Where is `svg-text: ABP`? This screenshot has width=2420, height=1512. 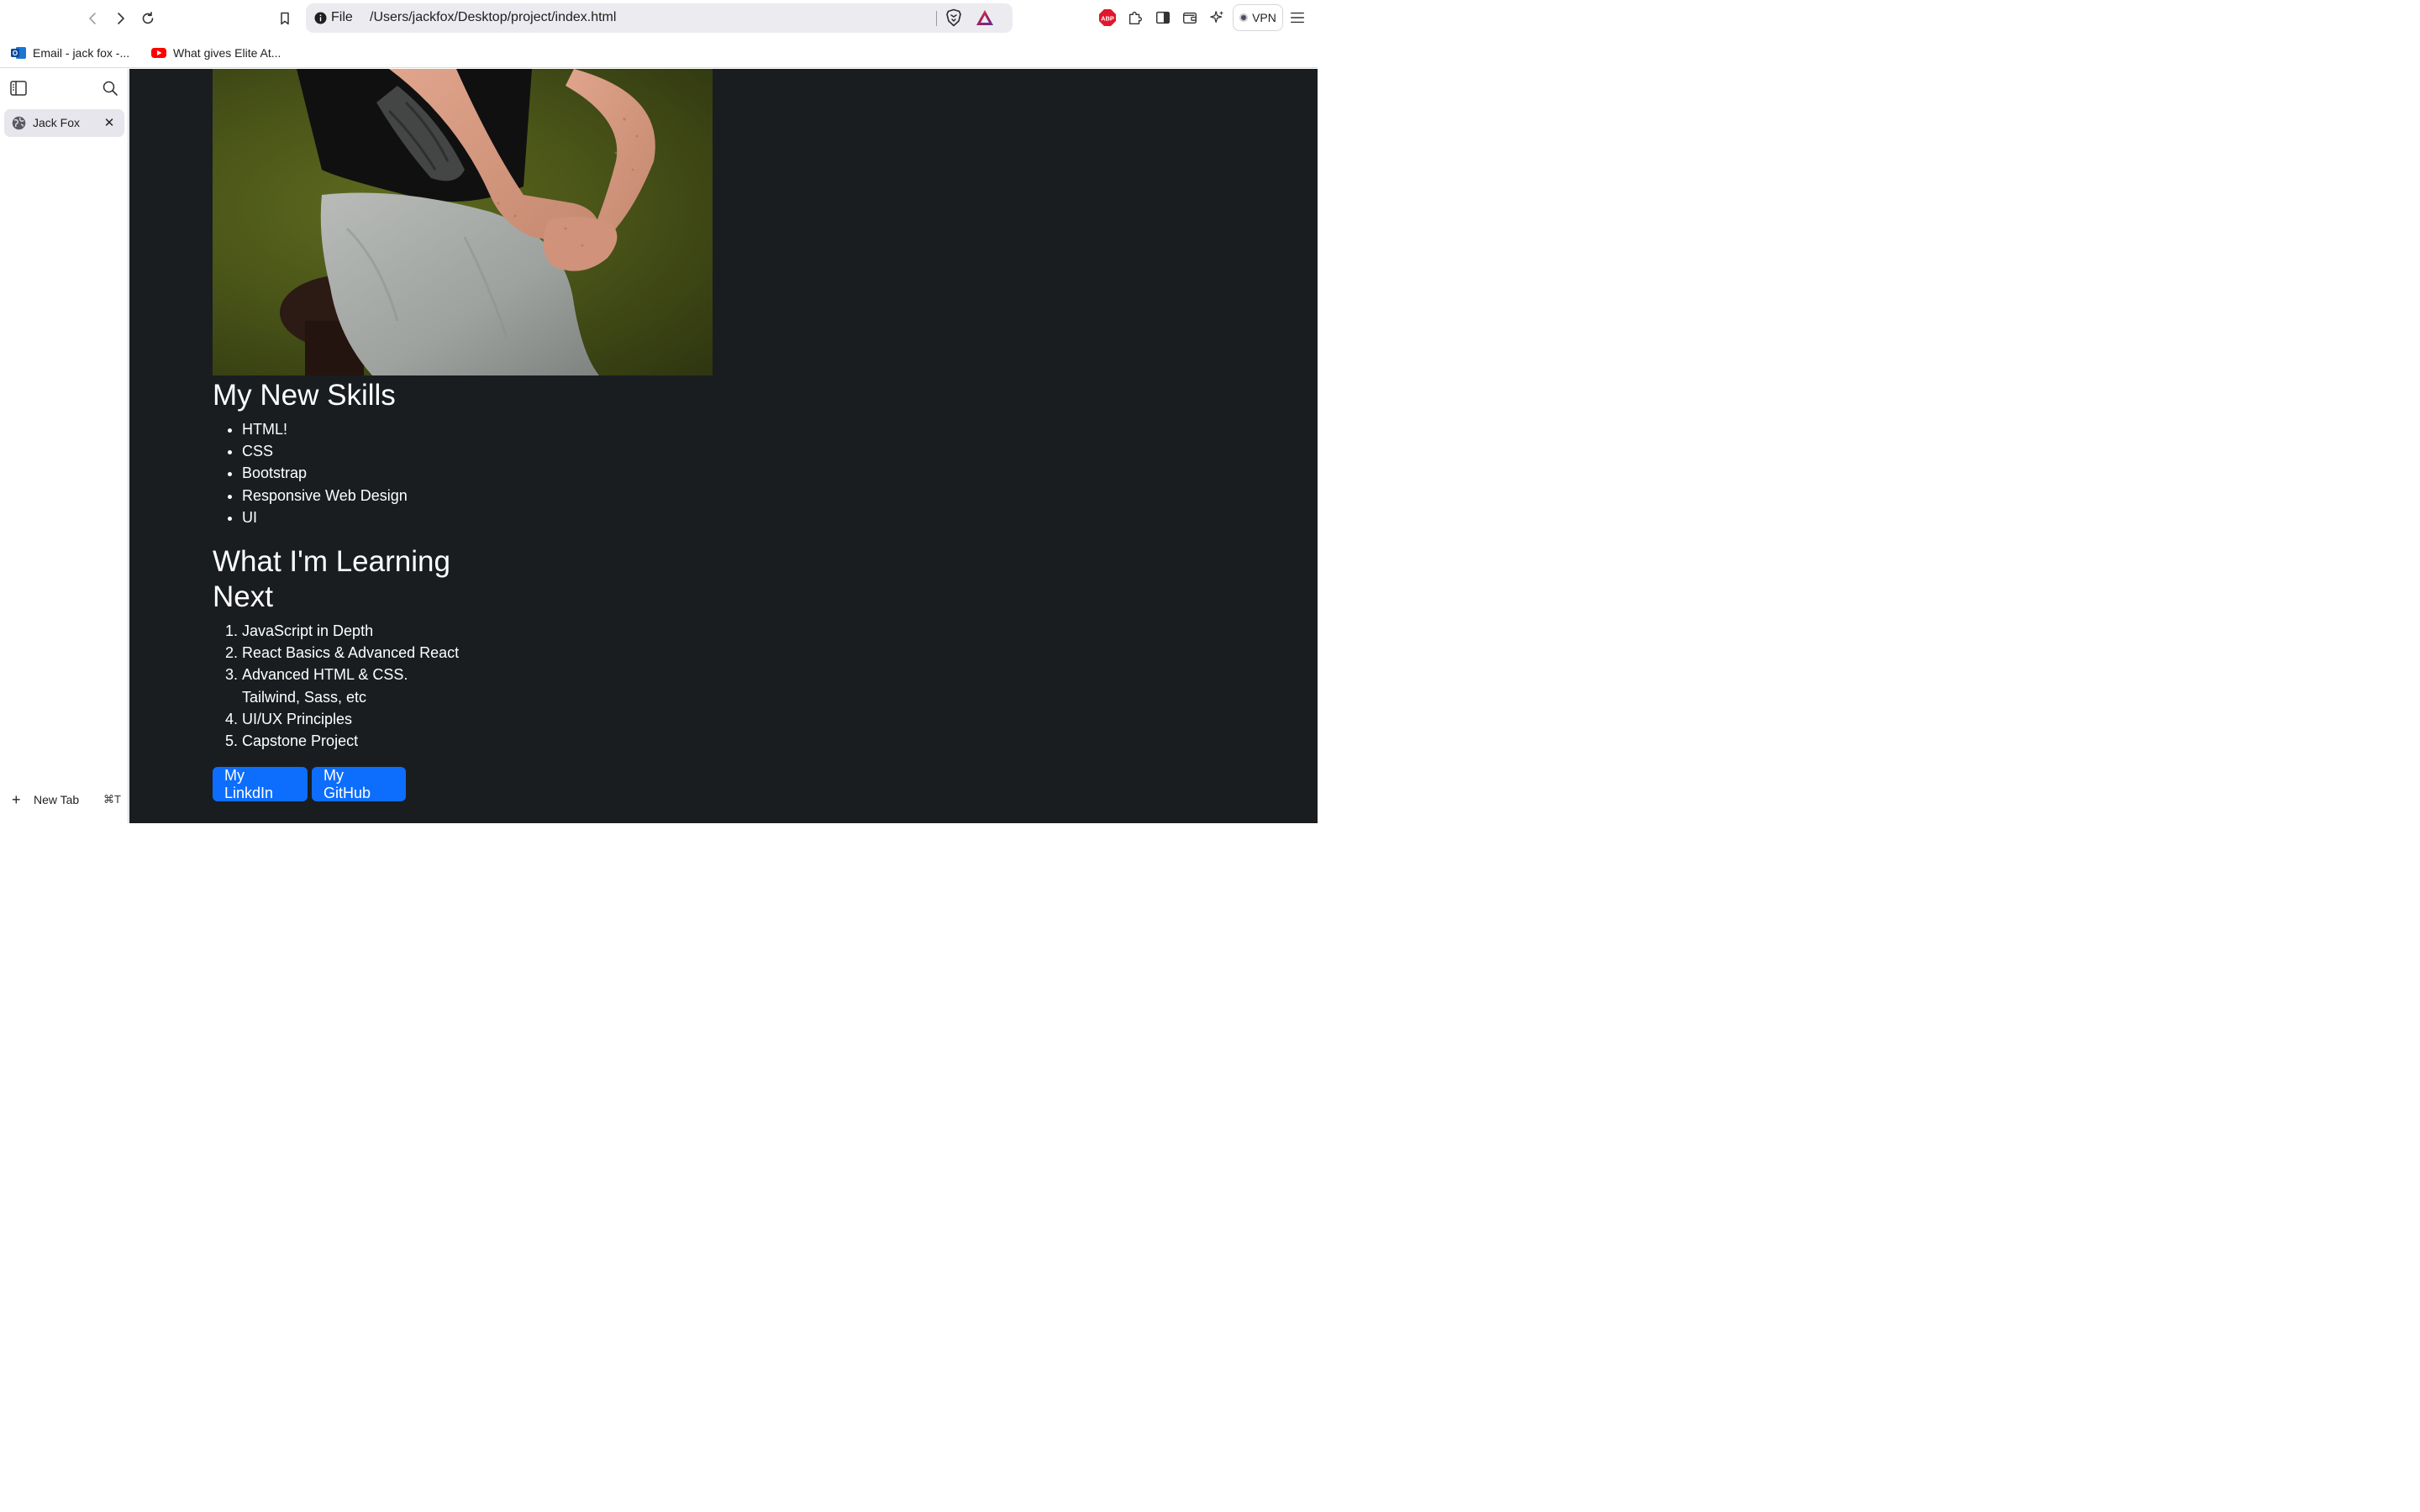
svg-text: ABP is located at coordinates (1107, 18).